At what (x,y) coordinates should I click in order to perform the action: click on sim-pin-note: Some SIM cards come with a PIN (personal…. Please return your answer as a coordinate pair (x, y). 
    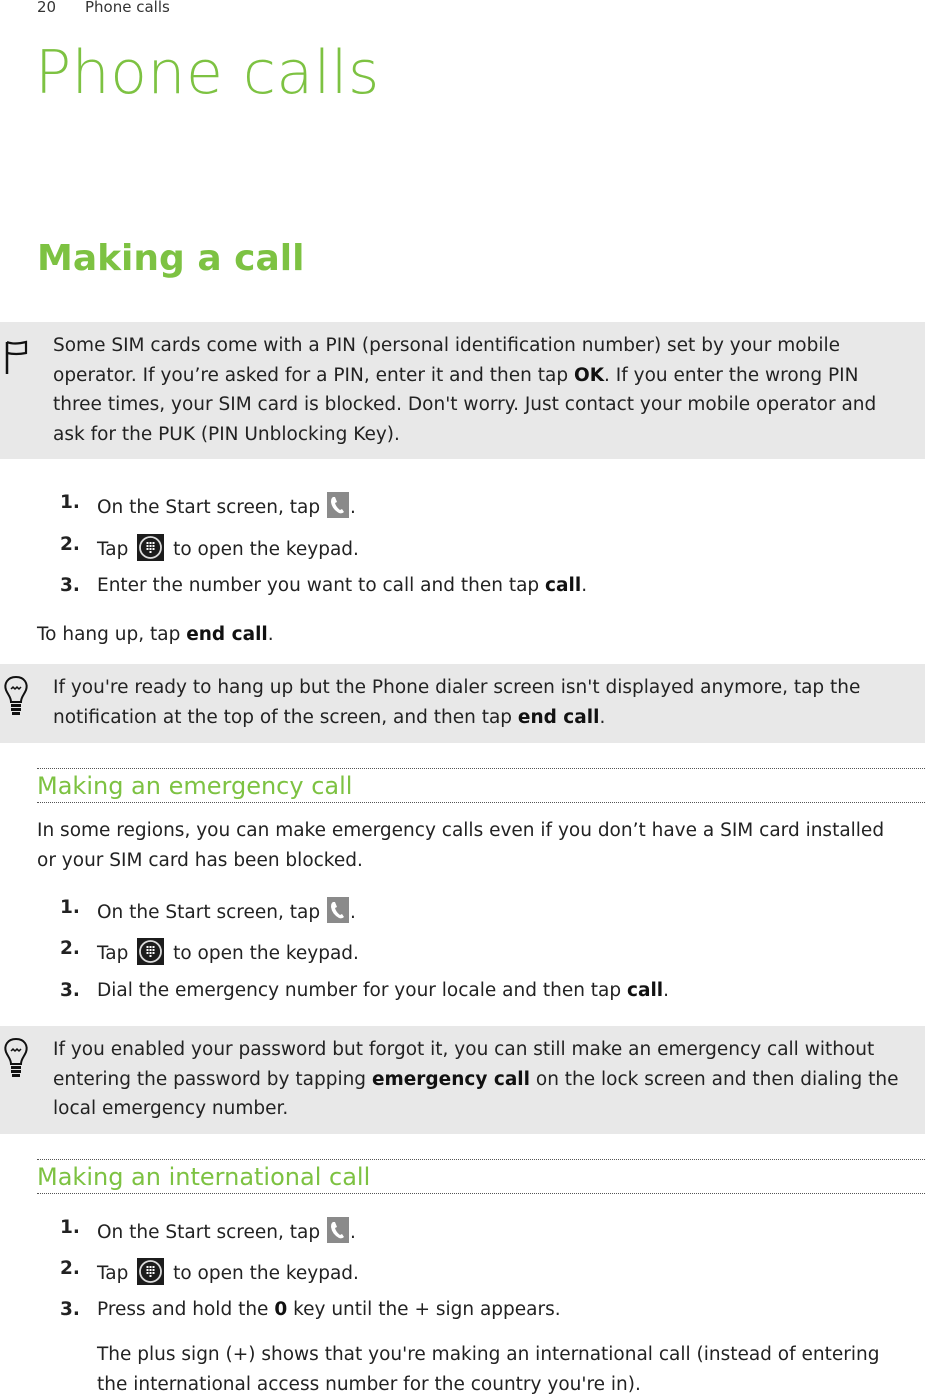
    Looking at the image, I should click on (462, 390).